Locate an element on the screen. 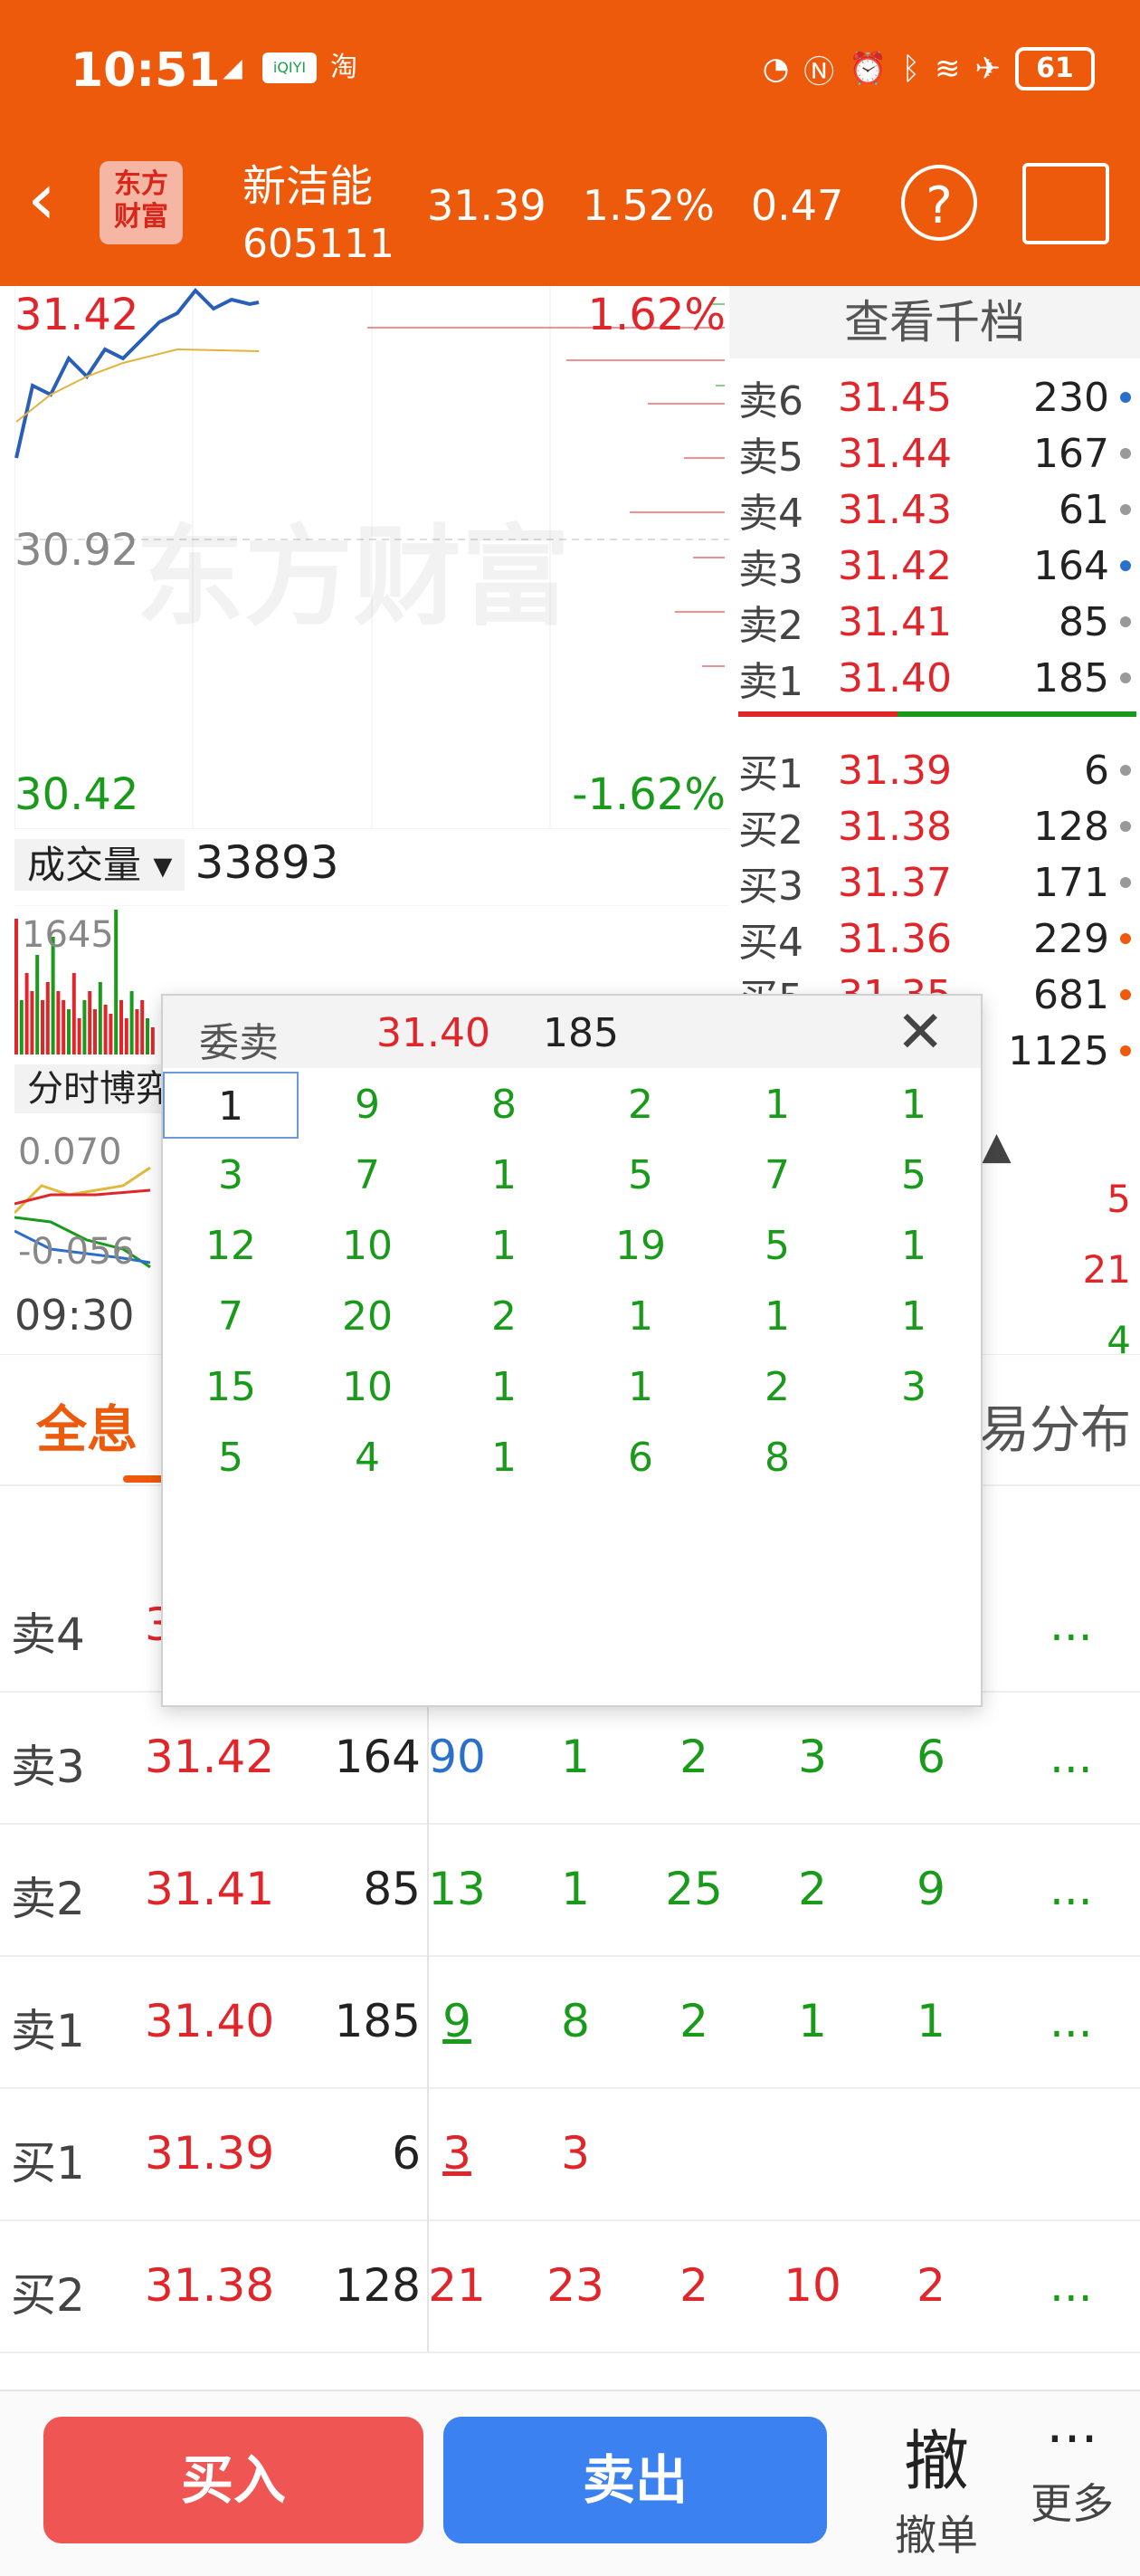 The height and width of the screenshot is (2576, 1140). more-button: ··· 更多 is located at coordinates (1072, 2469).